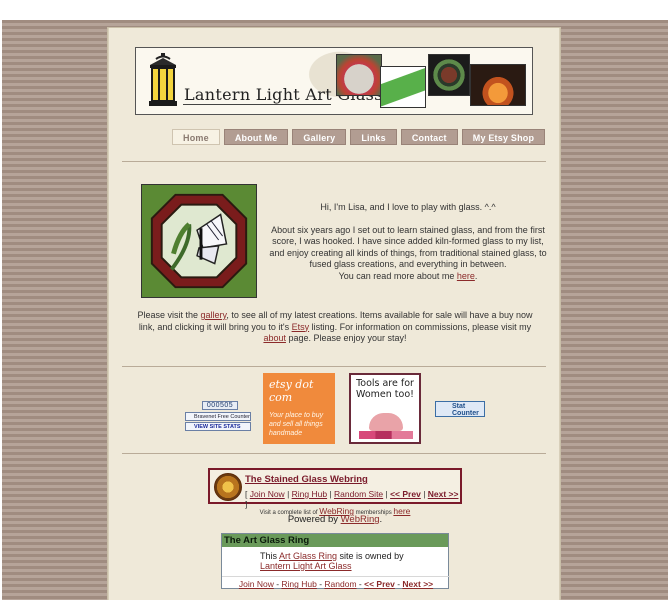  Describe the element at coordinates (291, 391) in the screenshot. I see `etsy-brand: etsy dot com` at that location.